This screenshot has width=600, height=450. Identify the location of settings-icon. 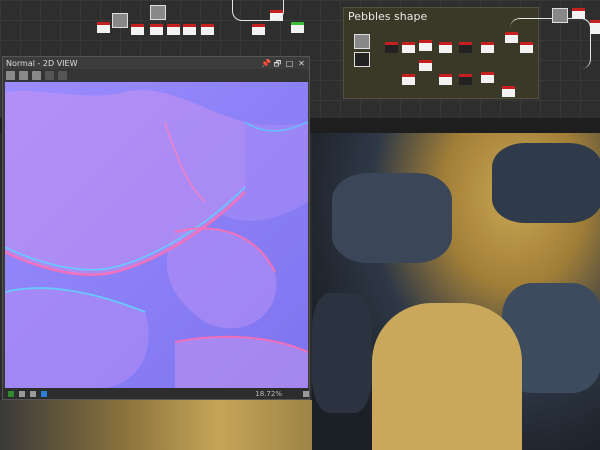
(10, 75).